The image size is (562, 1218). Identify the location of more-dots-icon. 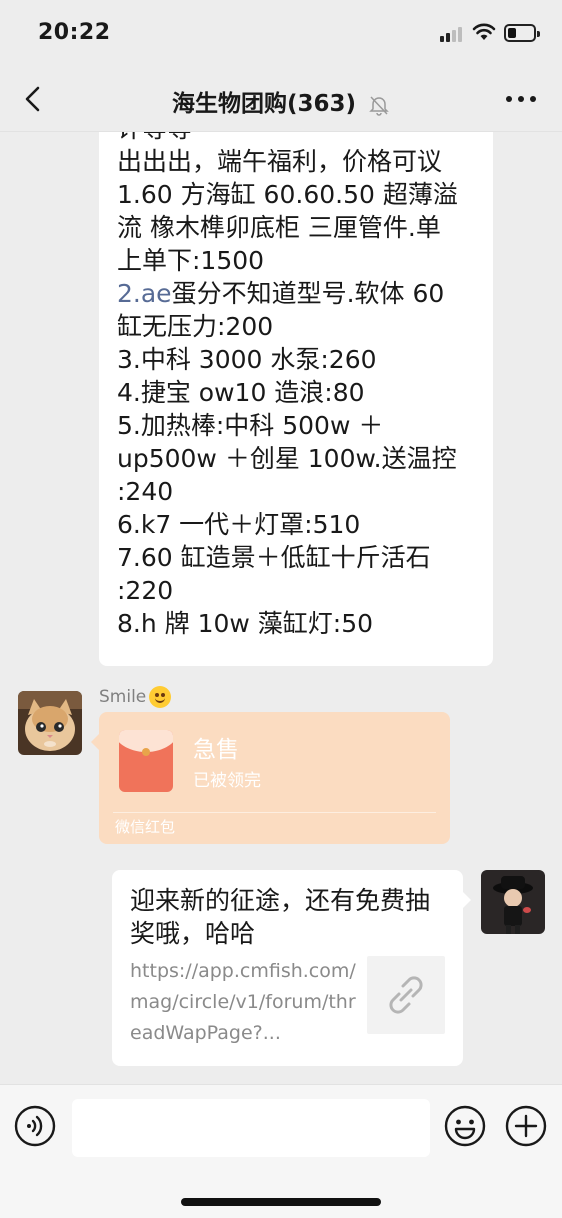
(521, 100).